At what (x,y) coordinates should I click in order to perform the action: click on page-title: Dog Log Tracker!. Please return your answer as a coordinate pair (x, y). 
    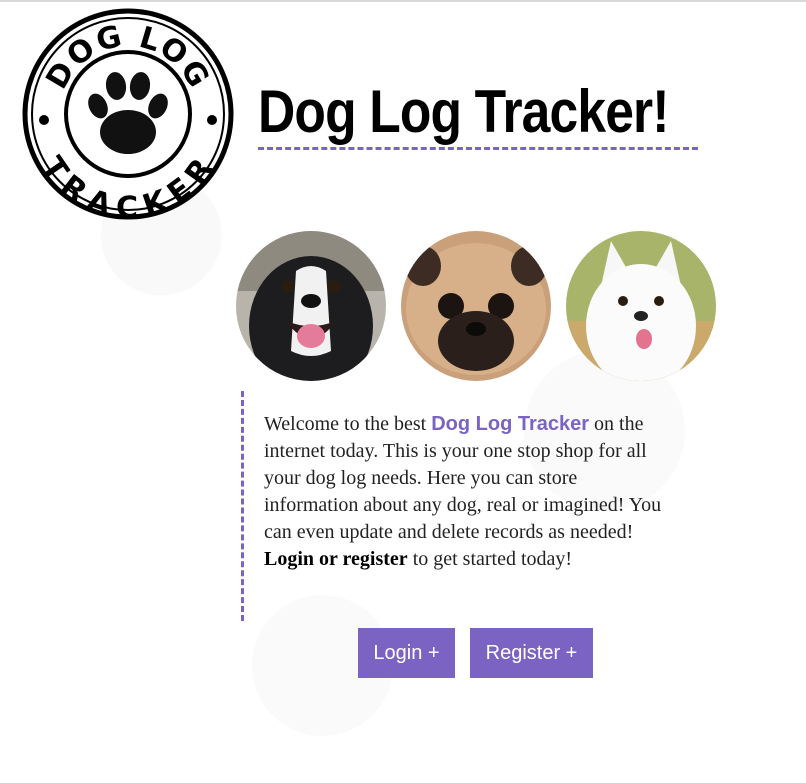
    Looking at the image, I should click on (463, 111).